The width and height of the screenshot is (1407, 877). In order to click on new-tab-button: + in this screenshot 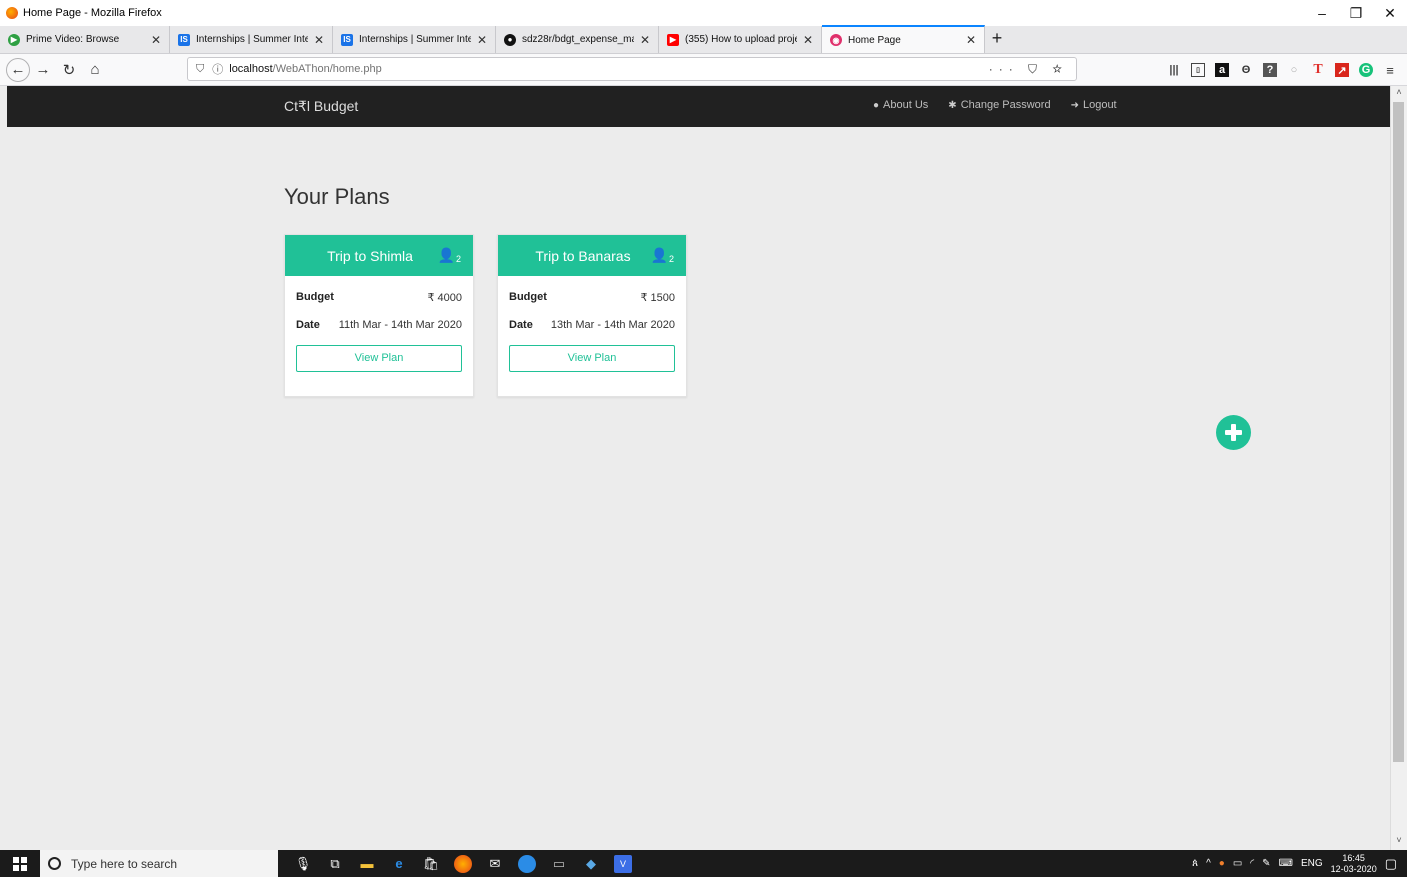, I will do `click(997, 39)`.